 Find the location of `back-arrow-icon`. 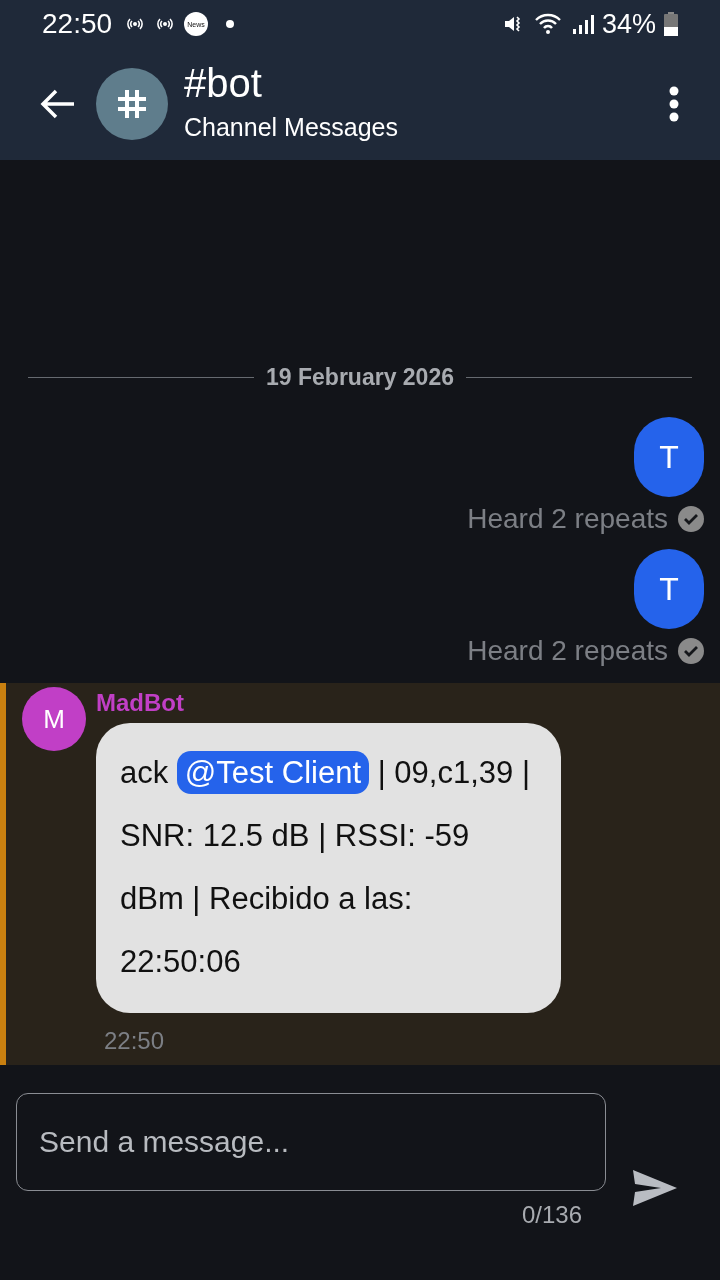

back-arrow-icon is located at coordinates (58, 104).